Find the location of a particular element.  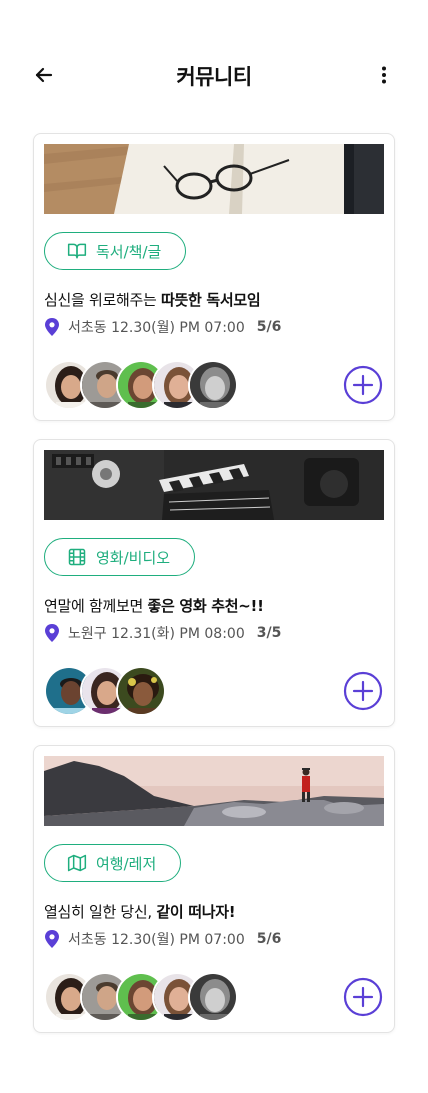

more-vertical-icon is located at coordinates (384, 75).